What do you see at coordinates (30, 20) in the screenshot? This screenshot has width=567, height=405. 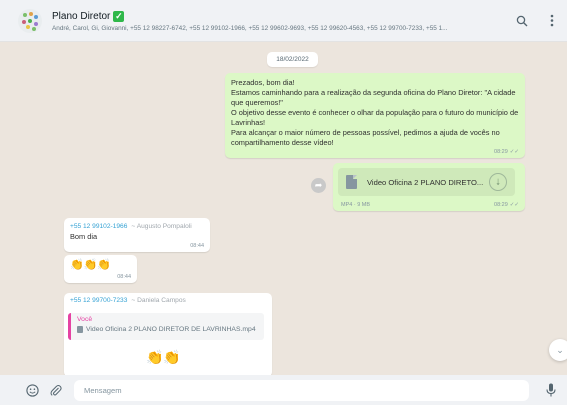 I see `group-avatar` at bounding box center [30, 20].